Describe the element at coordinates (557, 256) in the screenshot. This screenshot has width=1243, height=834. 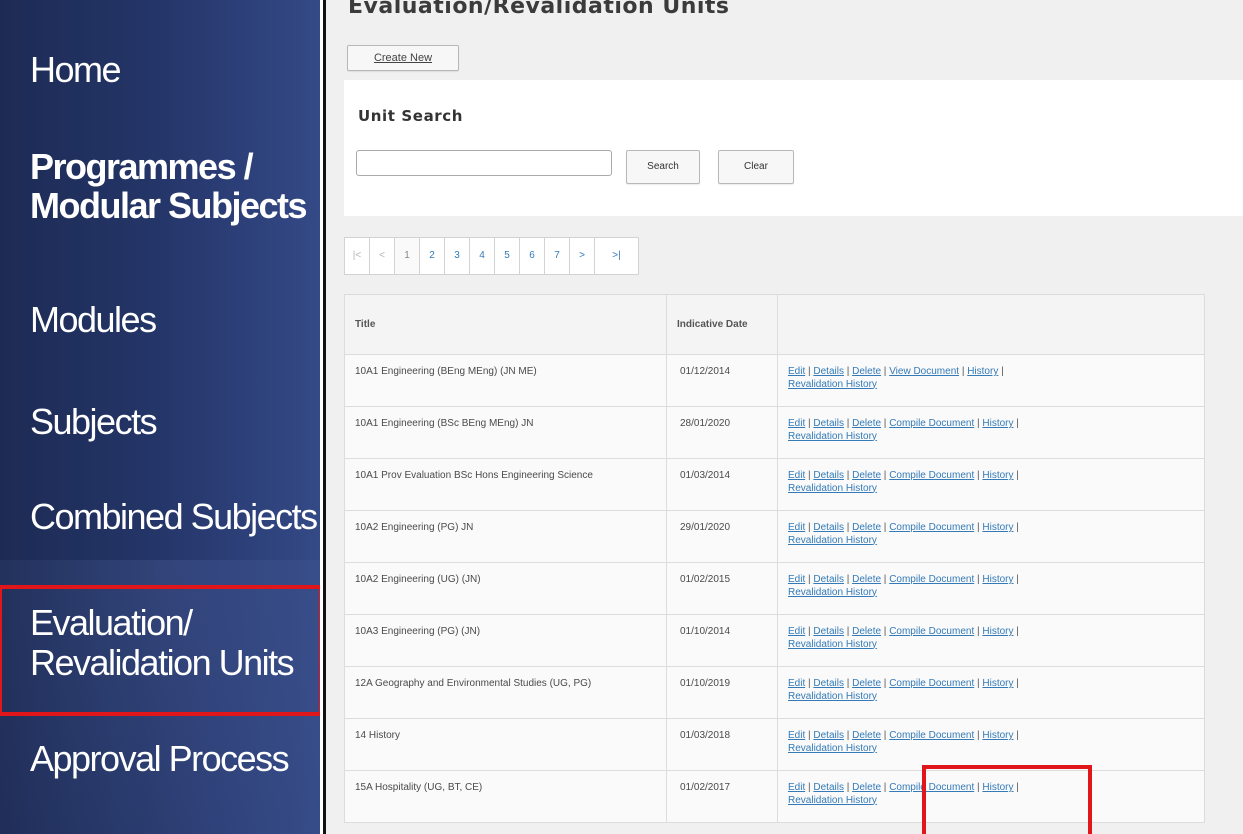
I see `pager-page-7: 7` at that location.